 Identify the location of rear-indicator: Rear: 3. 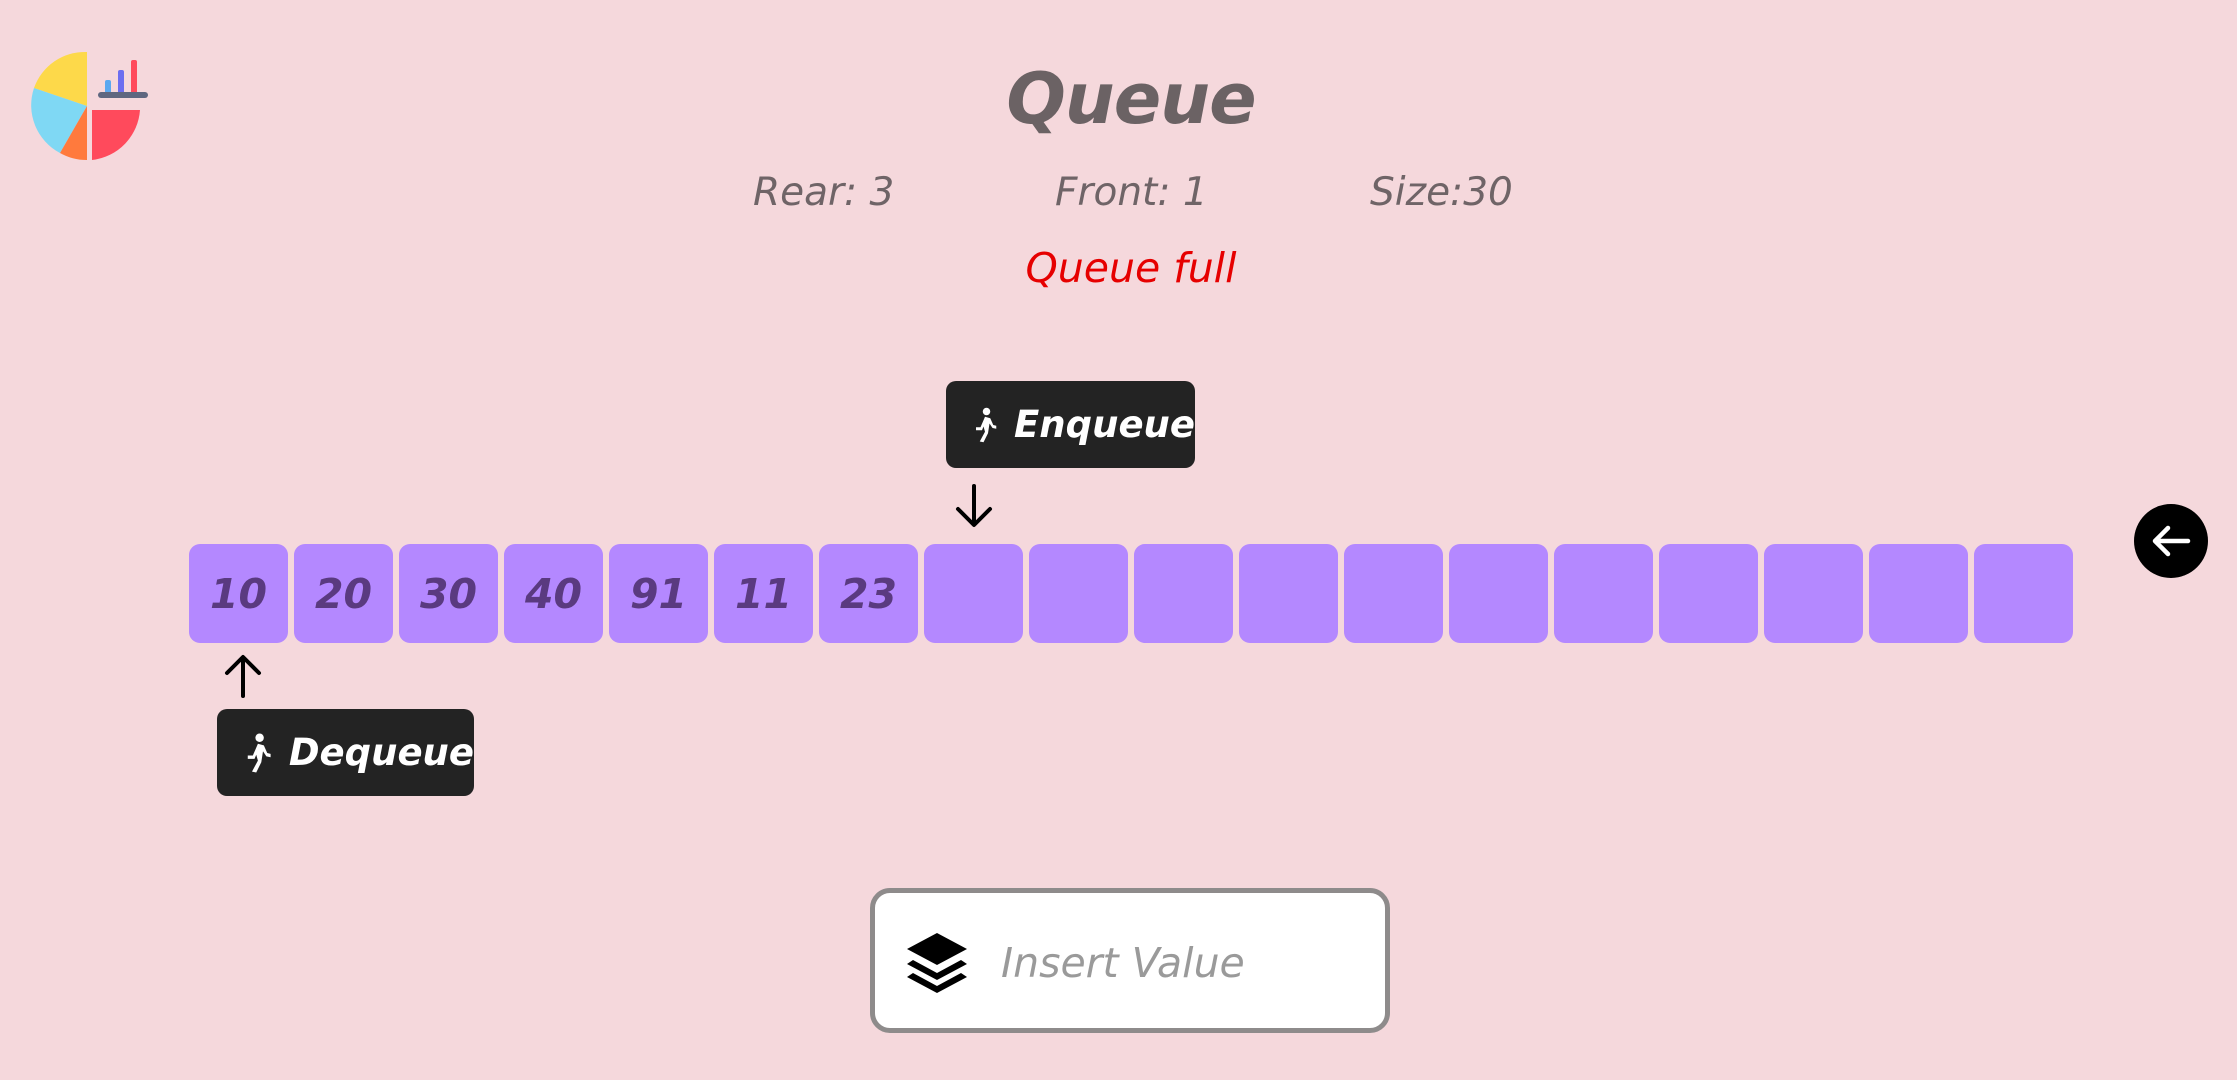
(824, 192).